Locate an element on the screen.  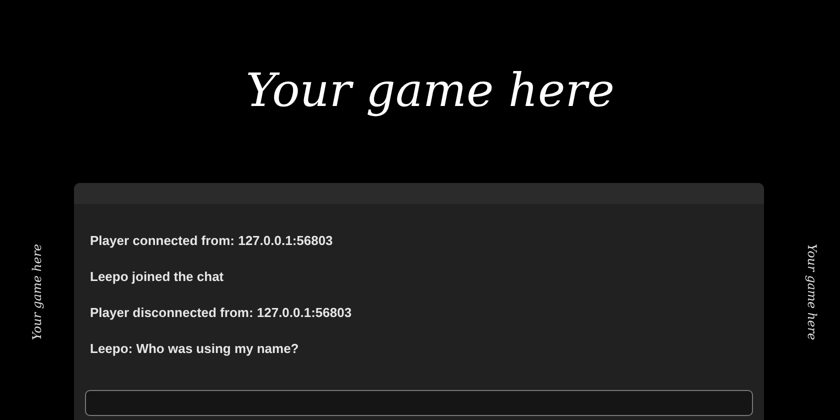
chat-message: Leepo: Who was using my name? is located at coordinates (195, 349).